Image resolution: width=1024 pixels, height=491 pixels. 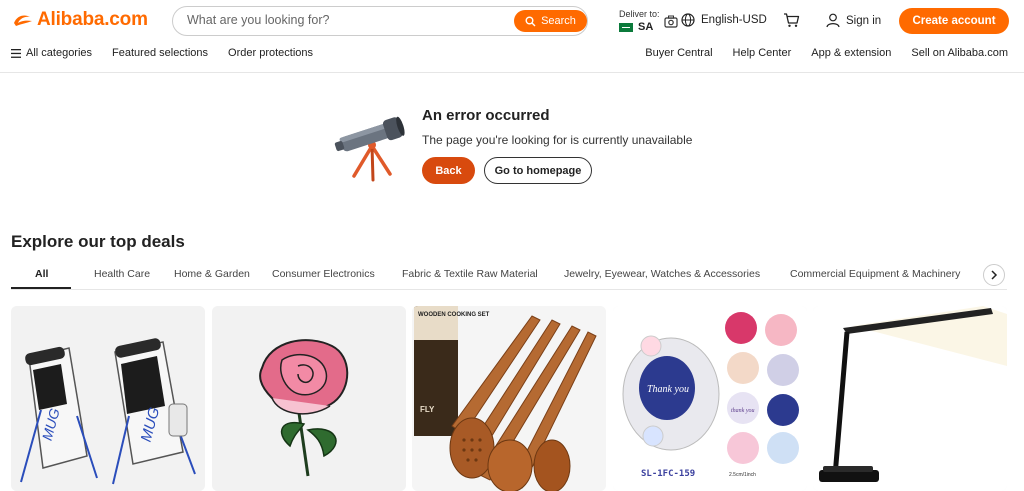 What do you see at coordinates (323, 274) in the screenshot?
I see `tab-consumer-electronics: Consumer Electronics` at bounding box center [323, 274].